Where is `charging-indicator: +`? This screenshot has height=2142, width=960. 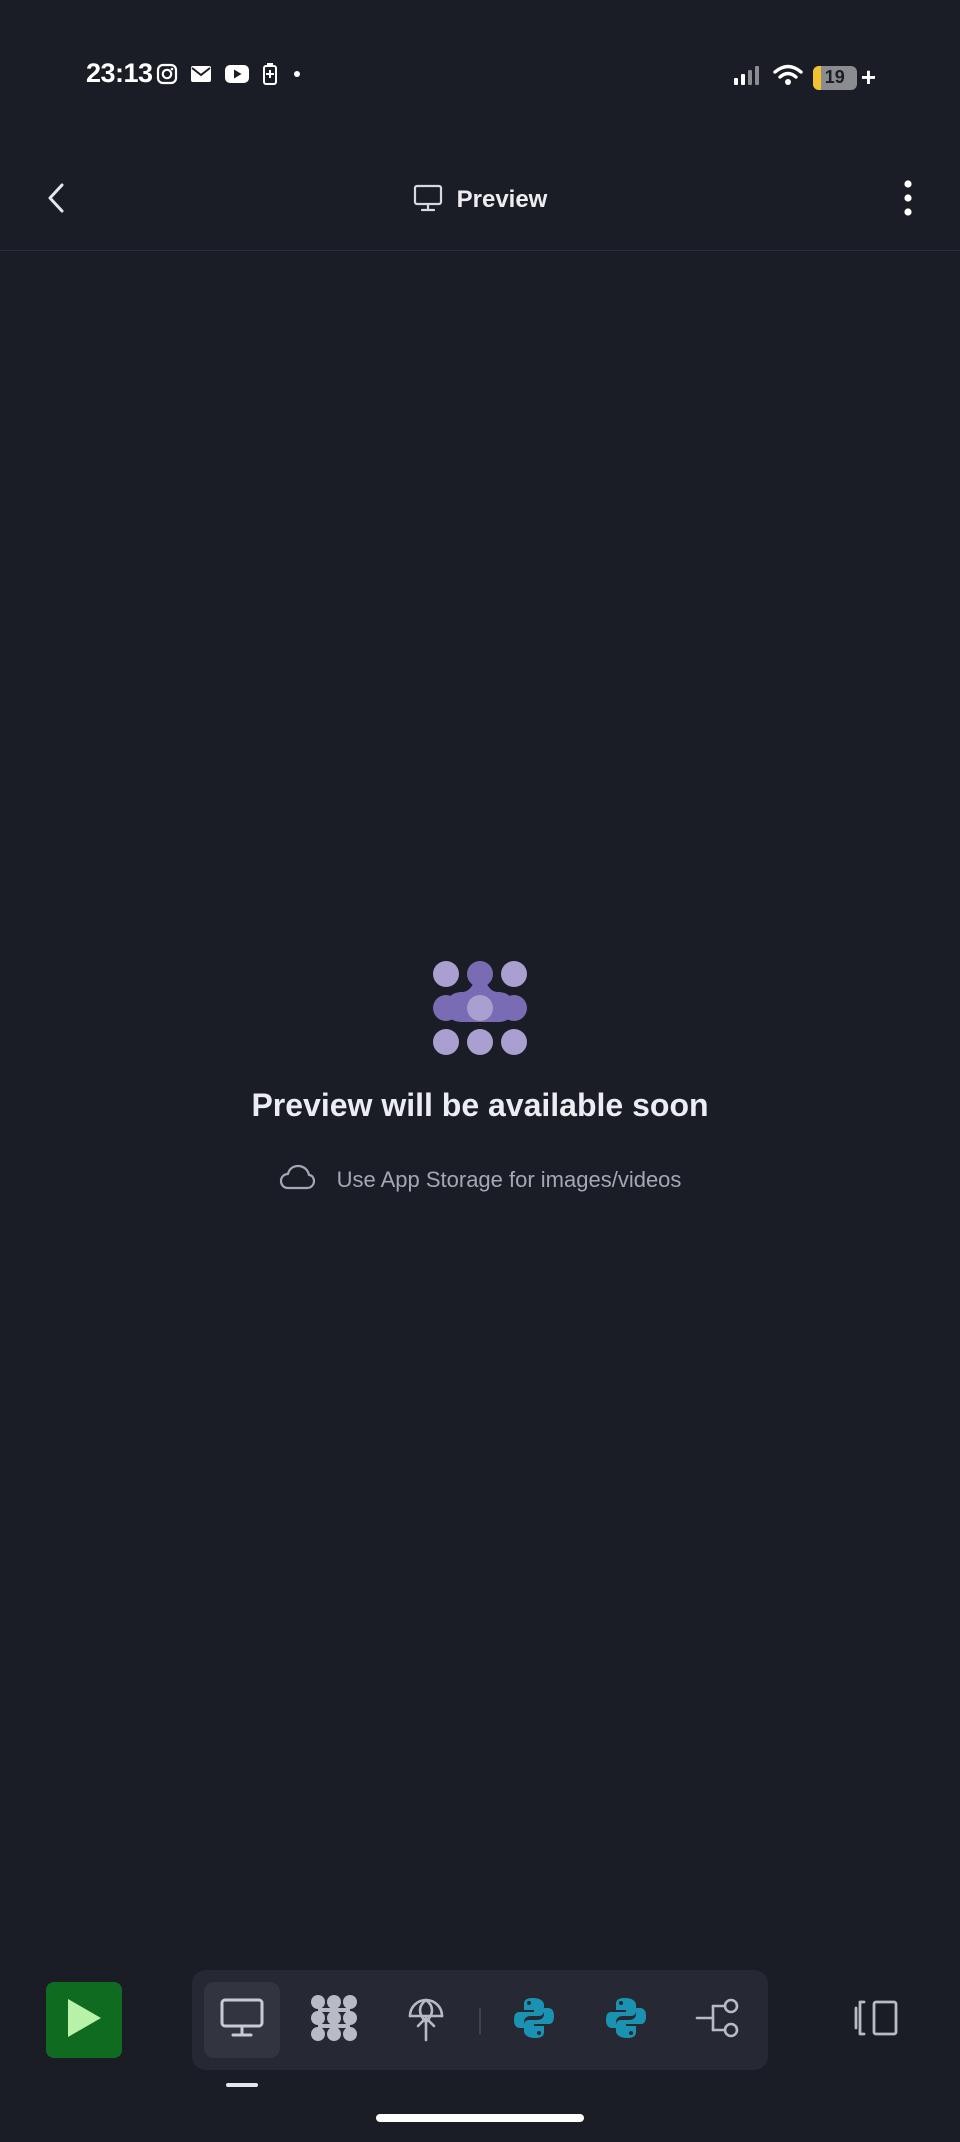
charging-indicator: + is located at coordinates (868, 77).